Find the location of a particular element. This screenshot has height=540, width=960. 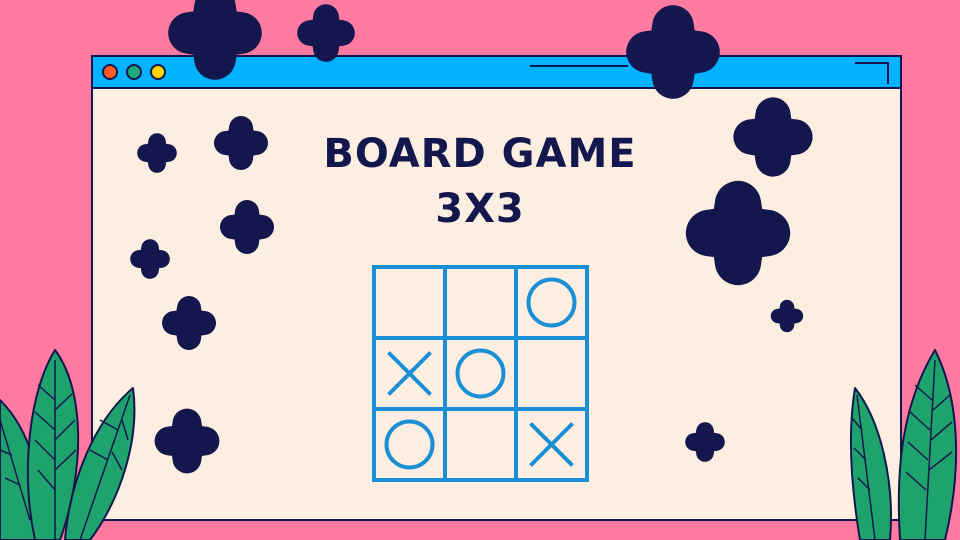

page-title: BOARD GAME is located at coordinates (480, 154).